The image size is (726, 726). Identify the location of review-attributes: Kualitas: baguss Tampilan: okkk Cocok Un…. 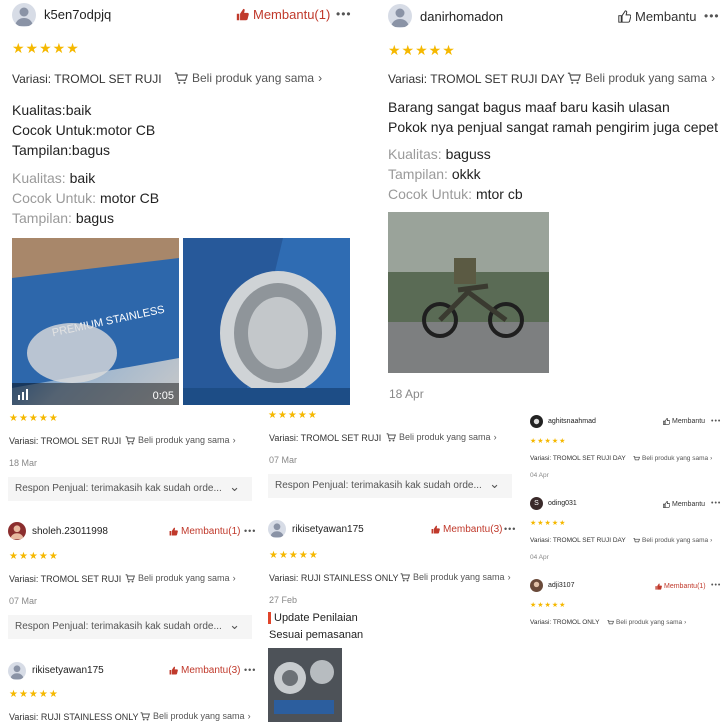
(455, 174).